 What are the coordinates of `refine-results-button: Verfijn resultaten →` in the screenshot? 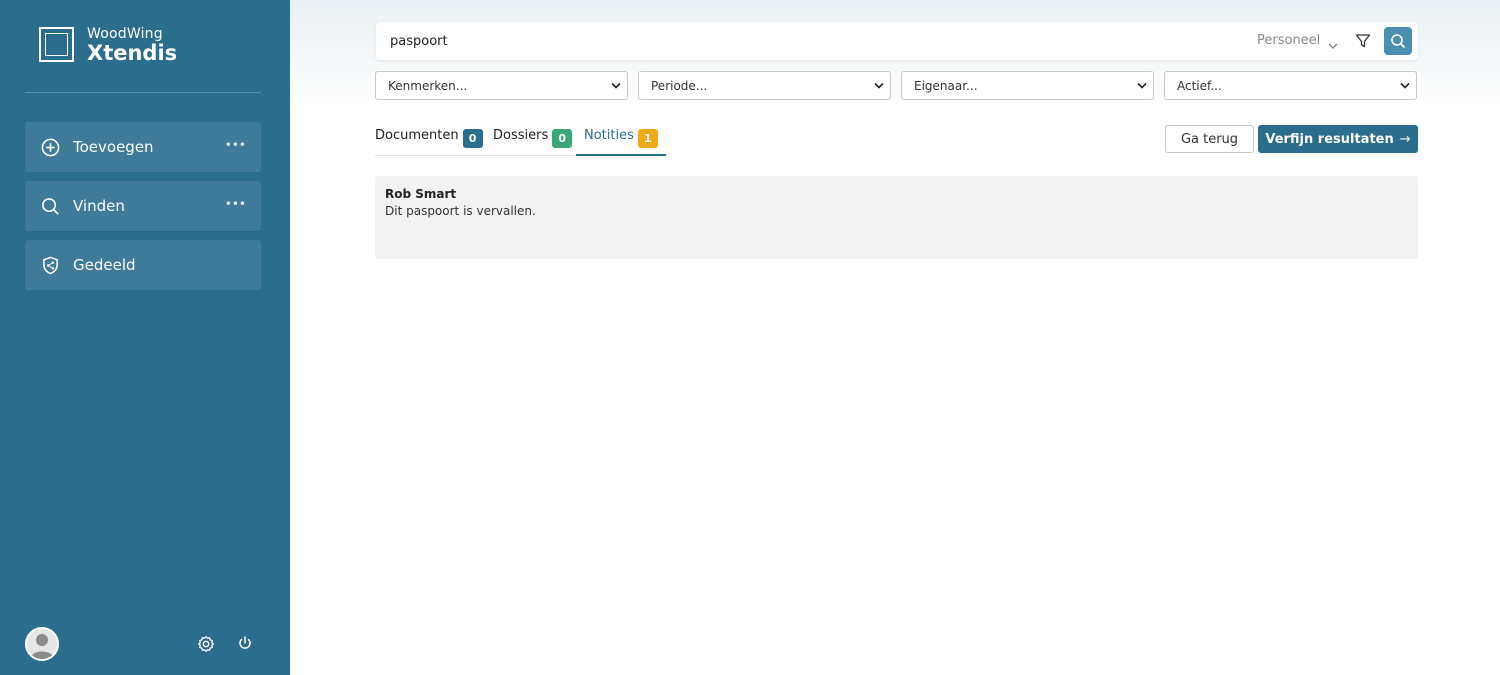 It's located at (1338, 139).